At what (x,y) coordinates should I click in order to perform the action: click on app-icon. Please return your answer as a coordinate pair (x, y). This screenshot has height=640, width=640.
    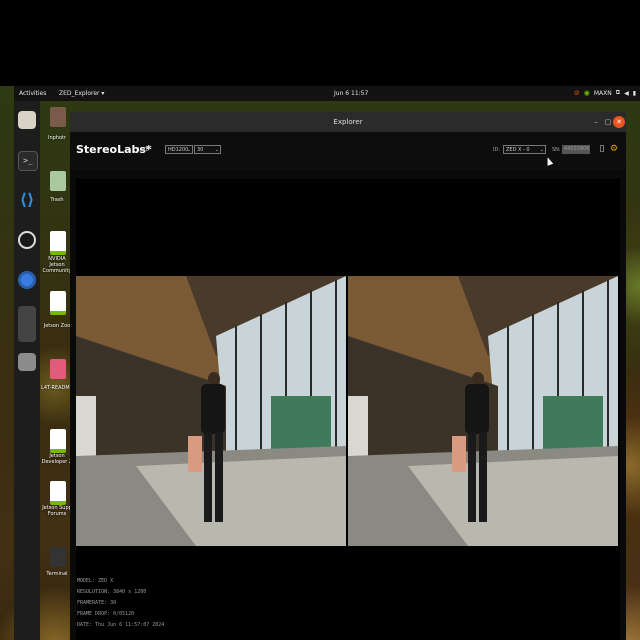
    Looking at the image, I should click on (27, 324).